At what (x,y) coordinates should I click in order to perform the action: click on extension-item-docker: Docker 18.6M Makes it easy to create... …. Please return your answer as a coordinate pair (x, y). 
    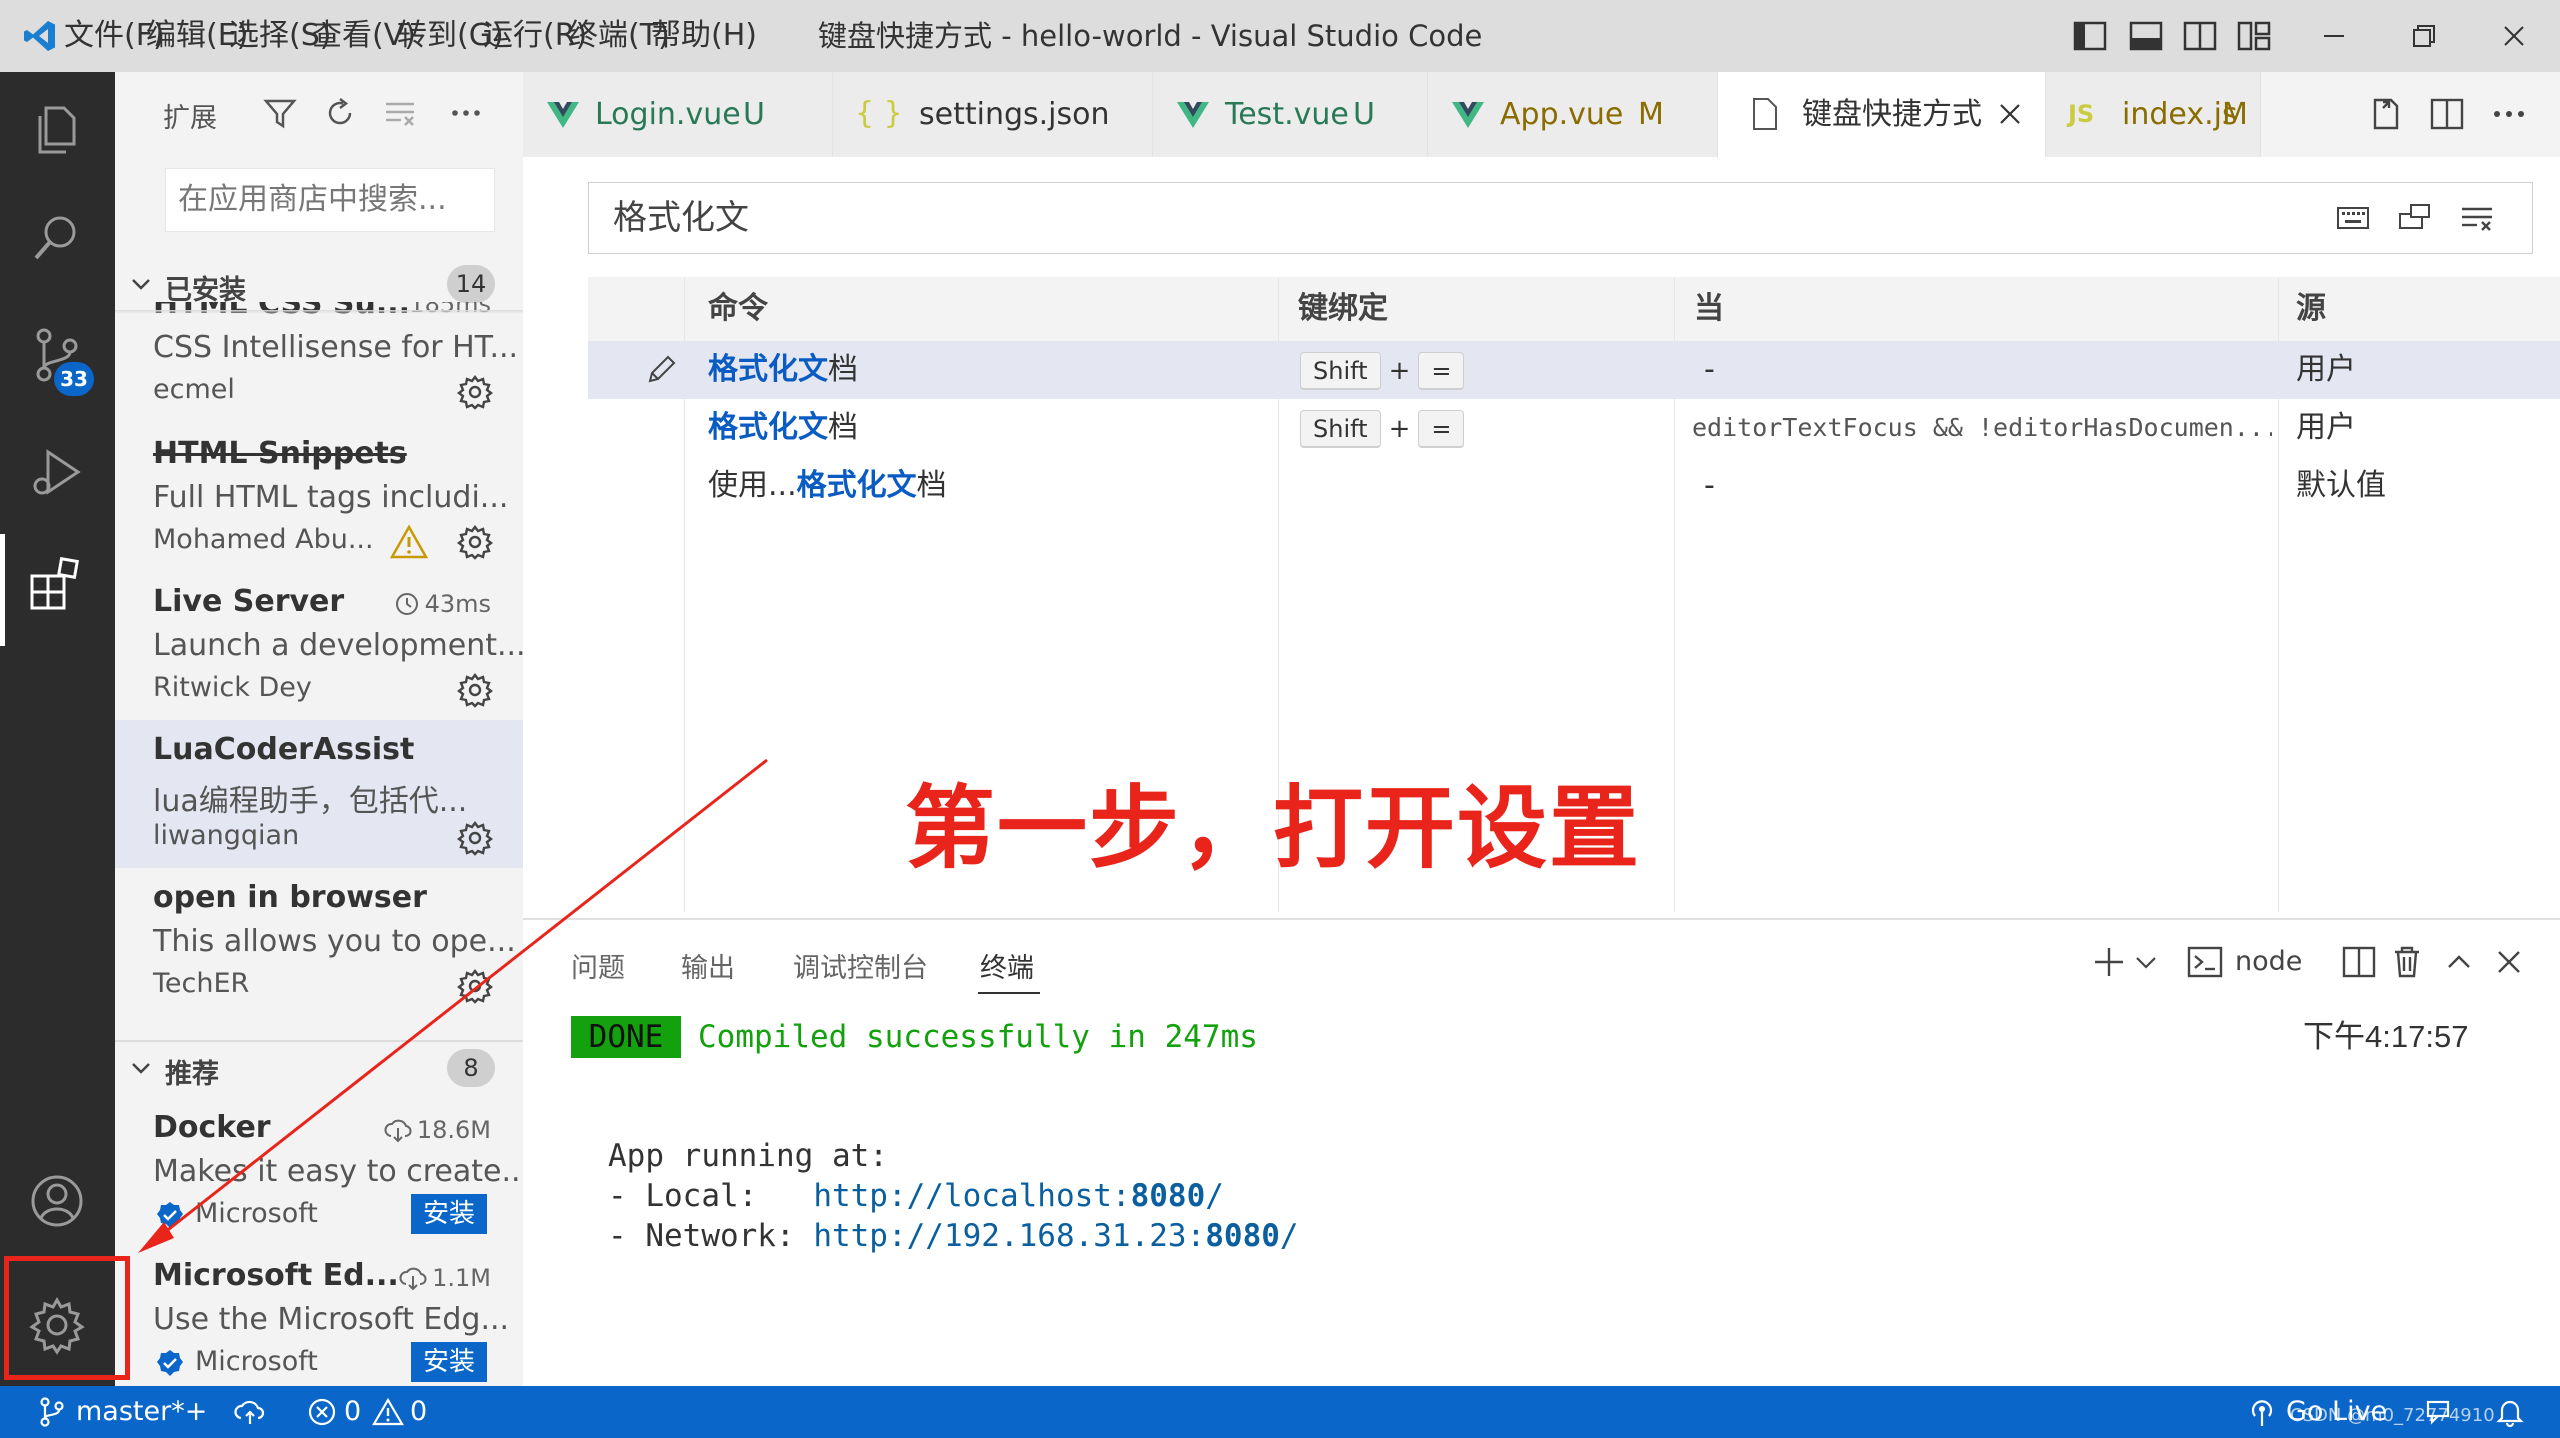
    Looking at the image, I should click on (319, 1172).